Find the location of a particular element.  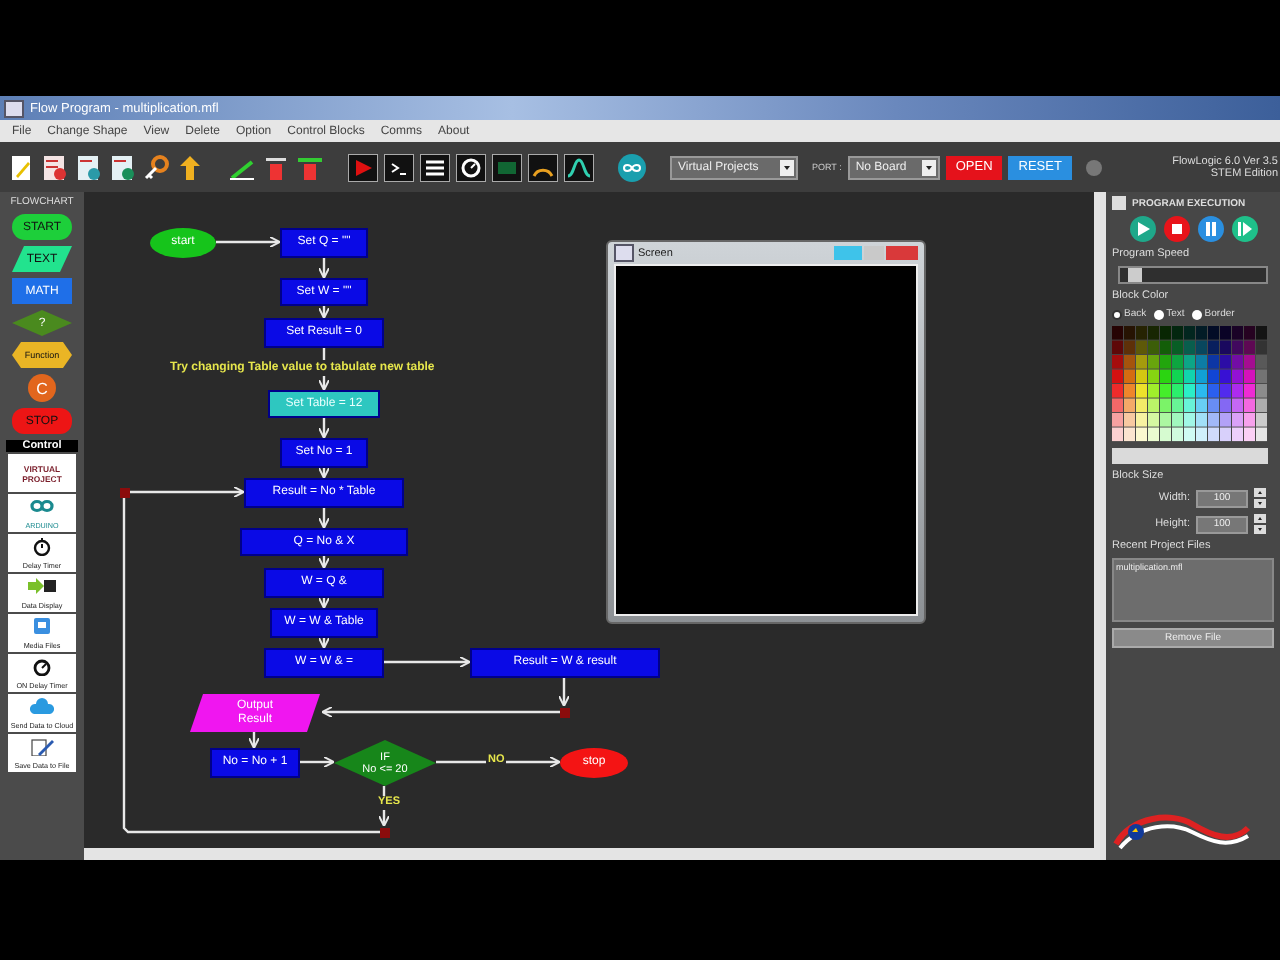

terminal-icon is located at coordinates (399, 167).